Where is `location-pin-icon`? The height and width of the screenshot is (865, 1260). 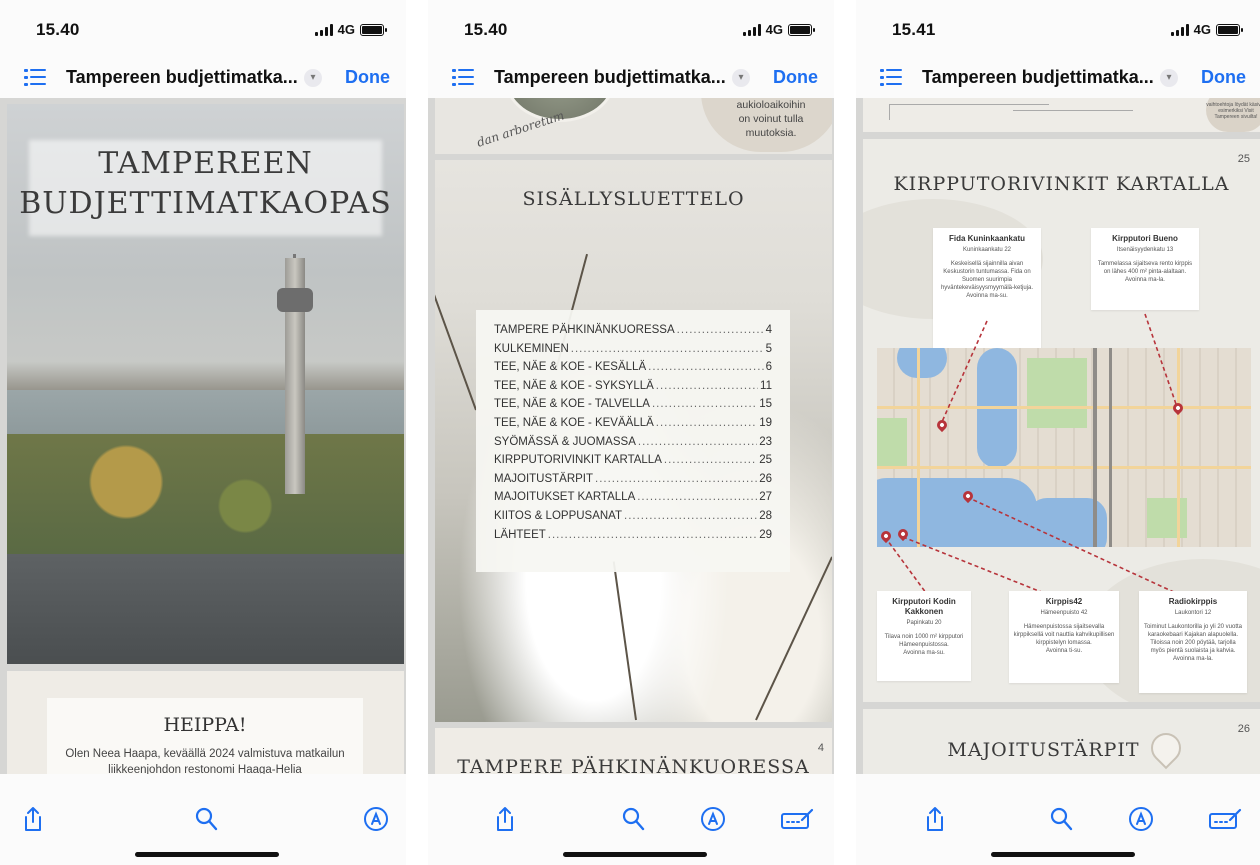
location-pin-icon is located at coordinates (1166, 748).